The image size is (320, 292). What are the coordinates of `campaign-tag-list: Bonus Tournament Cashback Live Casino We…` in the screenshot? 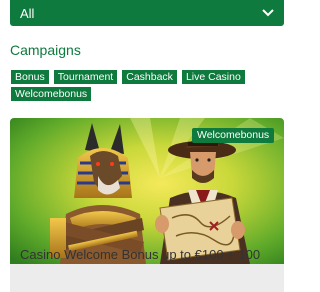 It's located at (147, 87).